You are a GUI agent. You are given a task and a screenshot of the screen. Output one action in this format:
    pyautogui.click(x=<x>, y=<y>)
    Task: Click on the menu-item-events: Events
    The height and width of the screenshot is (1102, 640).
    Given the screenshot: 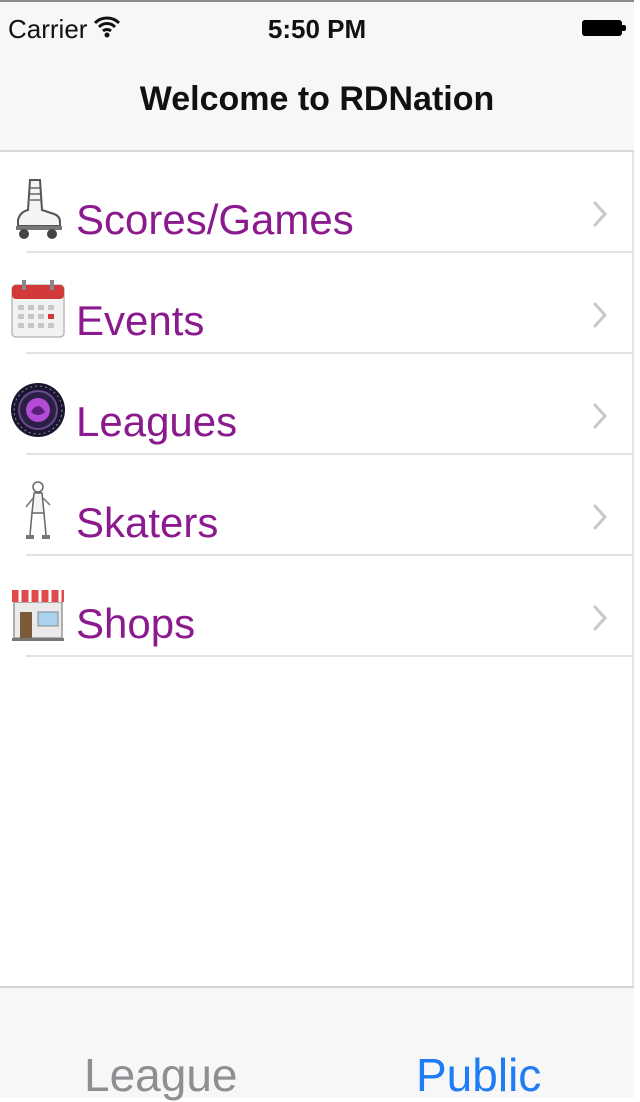 What is the action you would take?
    pyautogui.click(x=317, y=303)
    